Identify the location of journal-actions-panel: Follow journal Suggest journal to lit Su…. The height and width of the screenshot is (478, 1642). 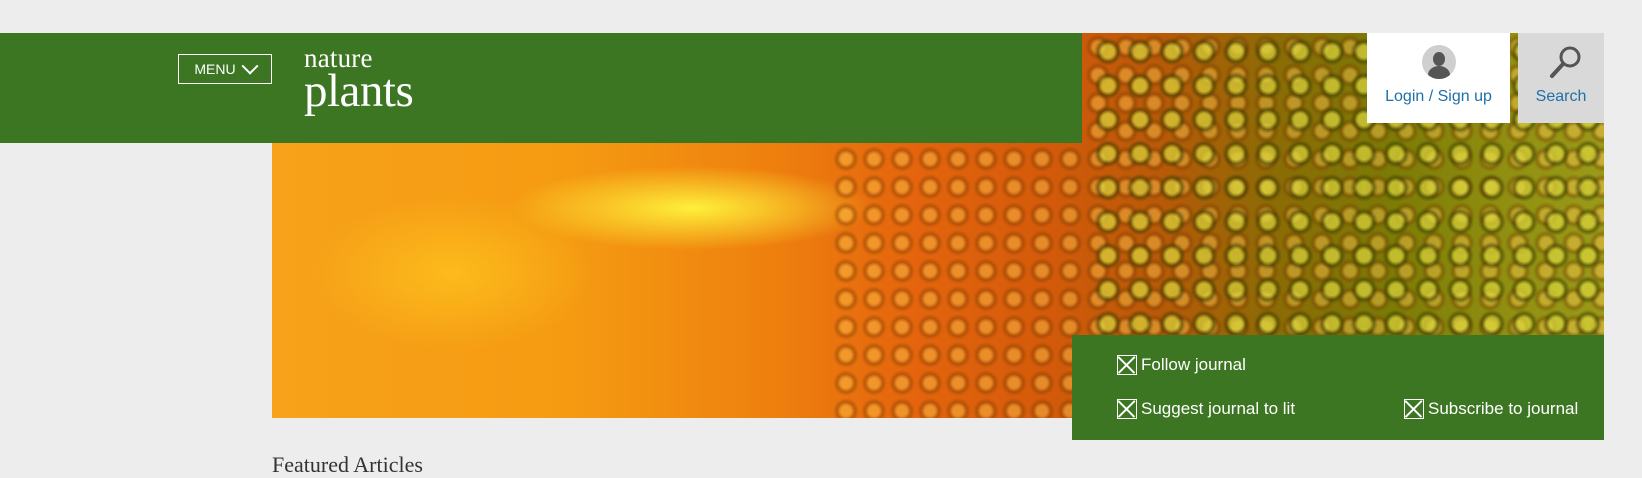
(1338, 387).